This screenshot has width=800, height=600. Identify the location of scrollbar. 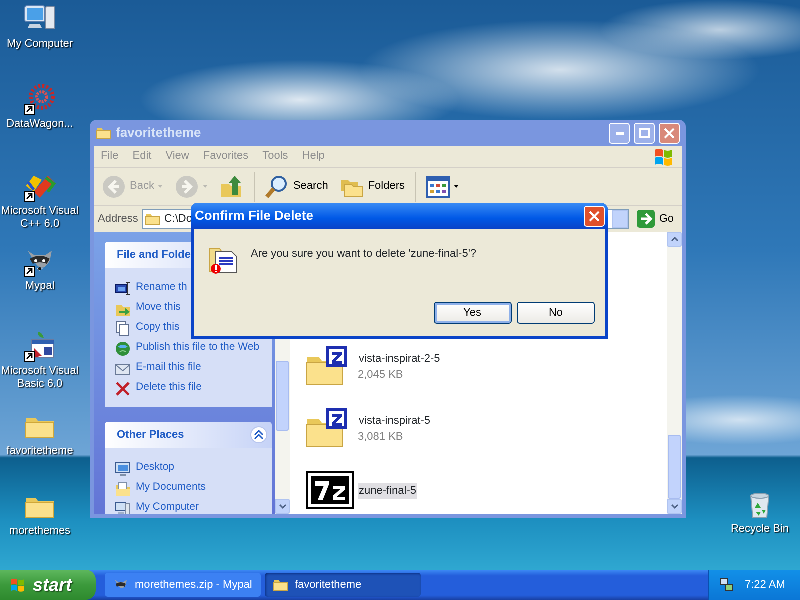
(674, 373).